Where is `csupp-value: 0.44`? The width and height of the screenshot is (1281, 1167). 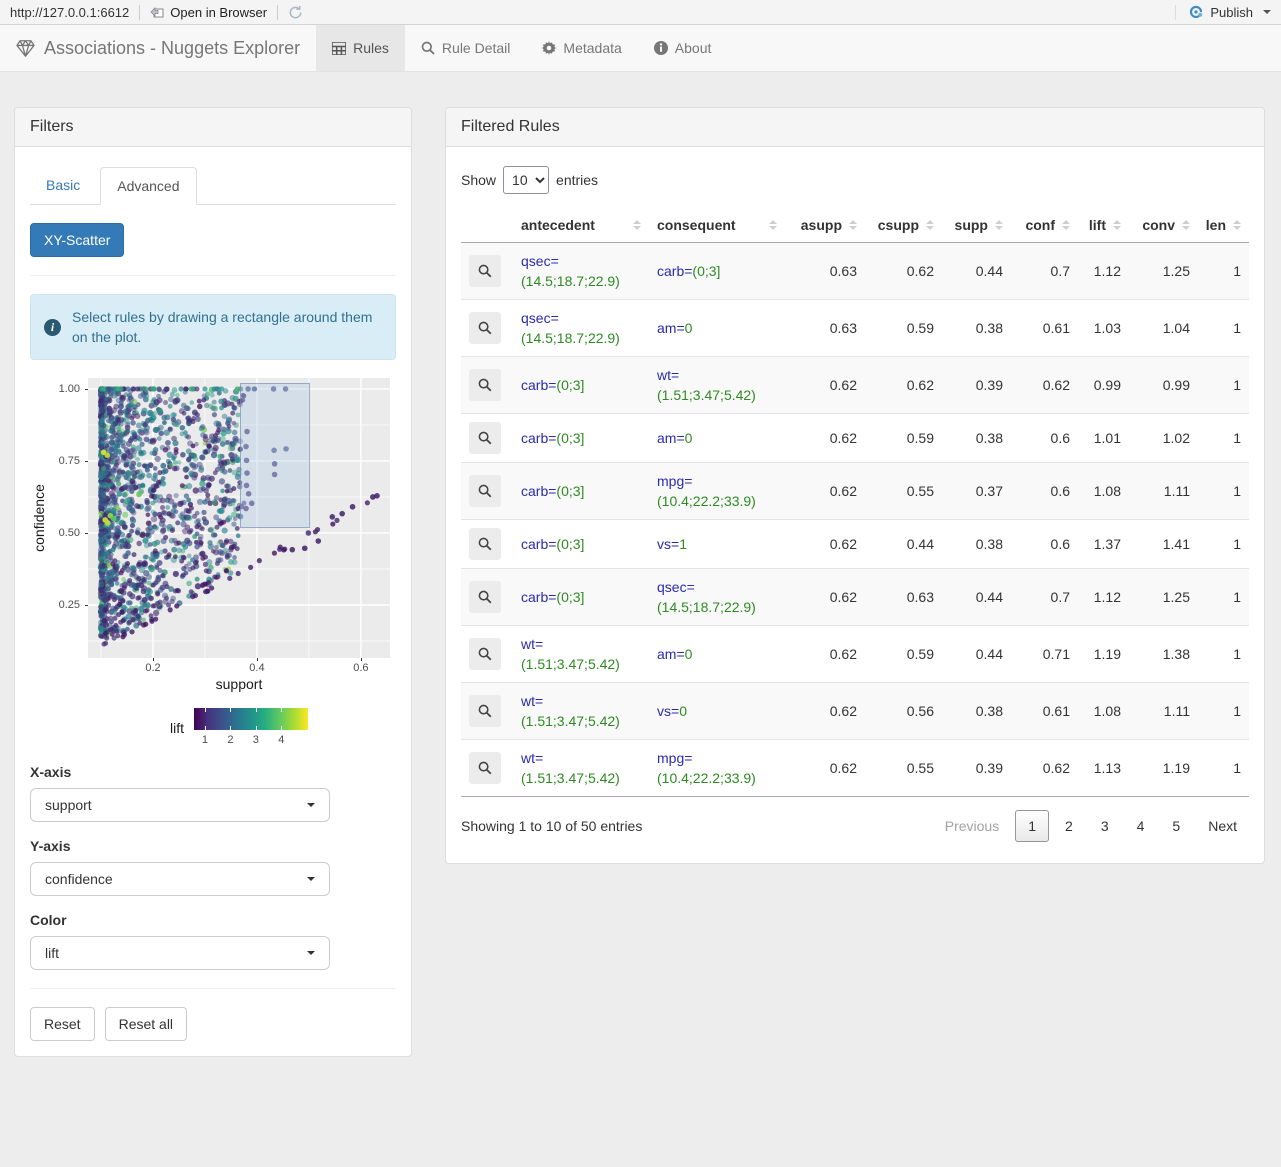
csupp-value: 0.44 is located at coordinates (903, 544).